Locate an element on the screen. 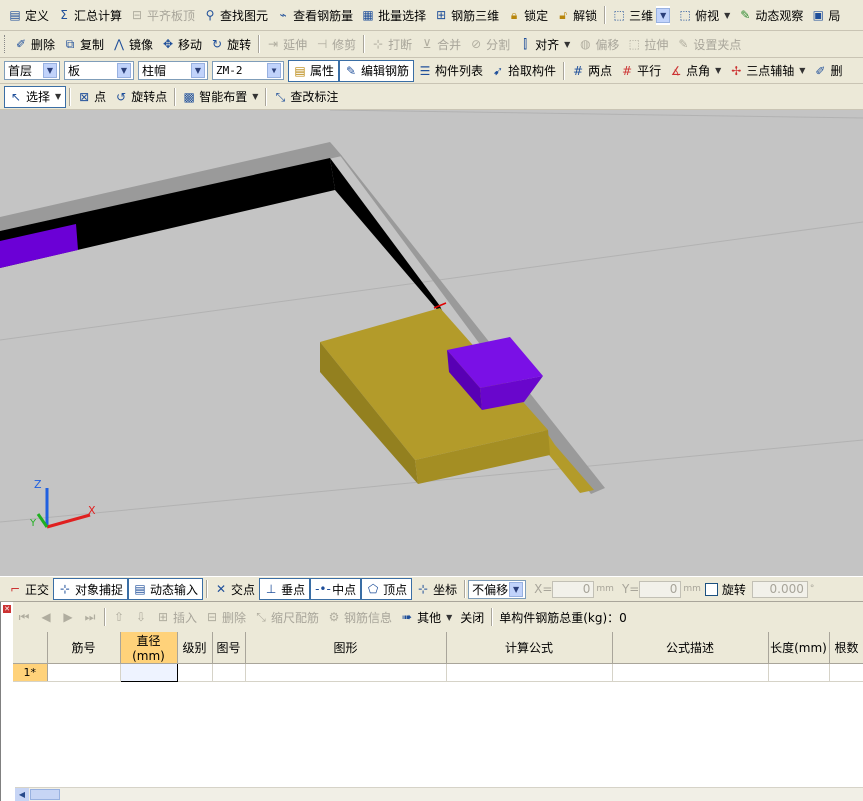 The height and width of the screenshot is (801, 863). column-header: 直径(mm) is located at coordinates (149, 648).